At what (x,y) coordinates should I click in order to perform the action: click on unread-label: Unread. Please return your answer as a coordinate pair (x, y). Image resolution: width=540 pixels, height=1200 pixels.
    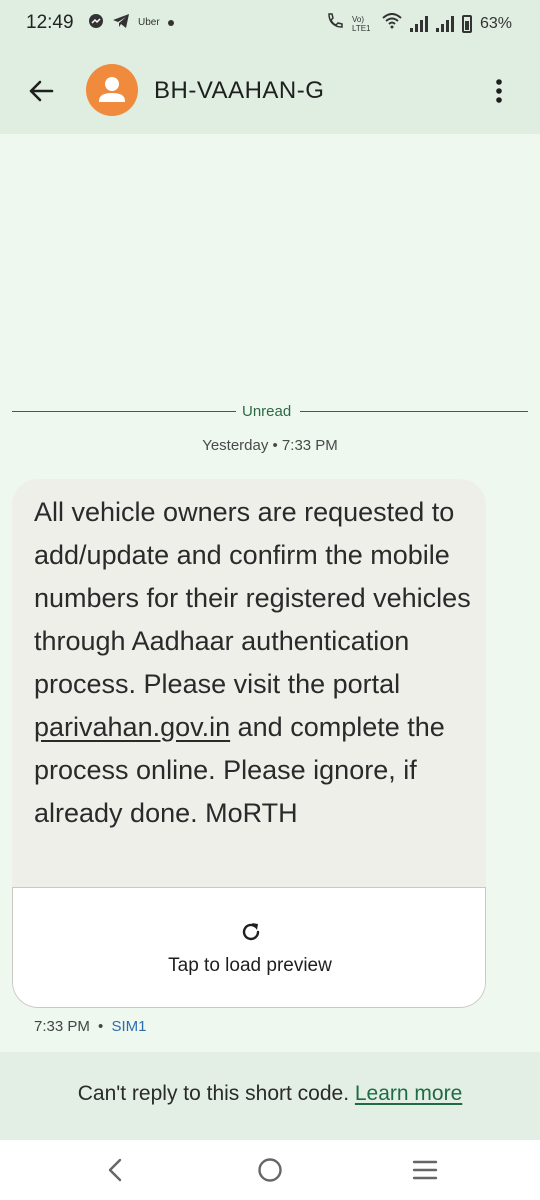
    Looking at the image, I should click on (267, 411).